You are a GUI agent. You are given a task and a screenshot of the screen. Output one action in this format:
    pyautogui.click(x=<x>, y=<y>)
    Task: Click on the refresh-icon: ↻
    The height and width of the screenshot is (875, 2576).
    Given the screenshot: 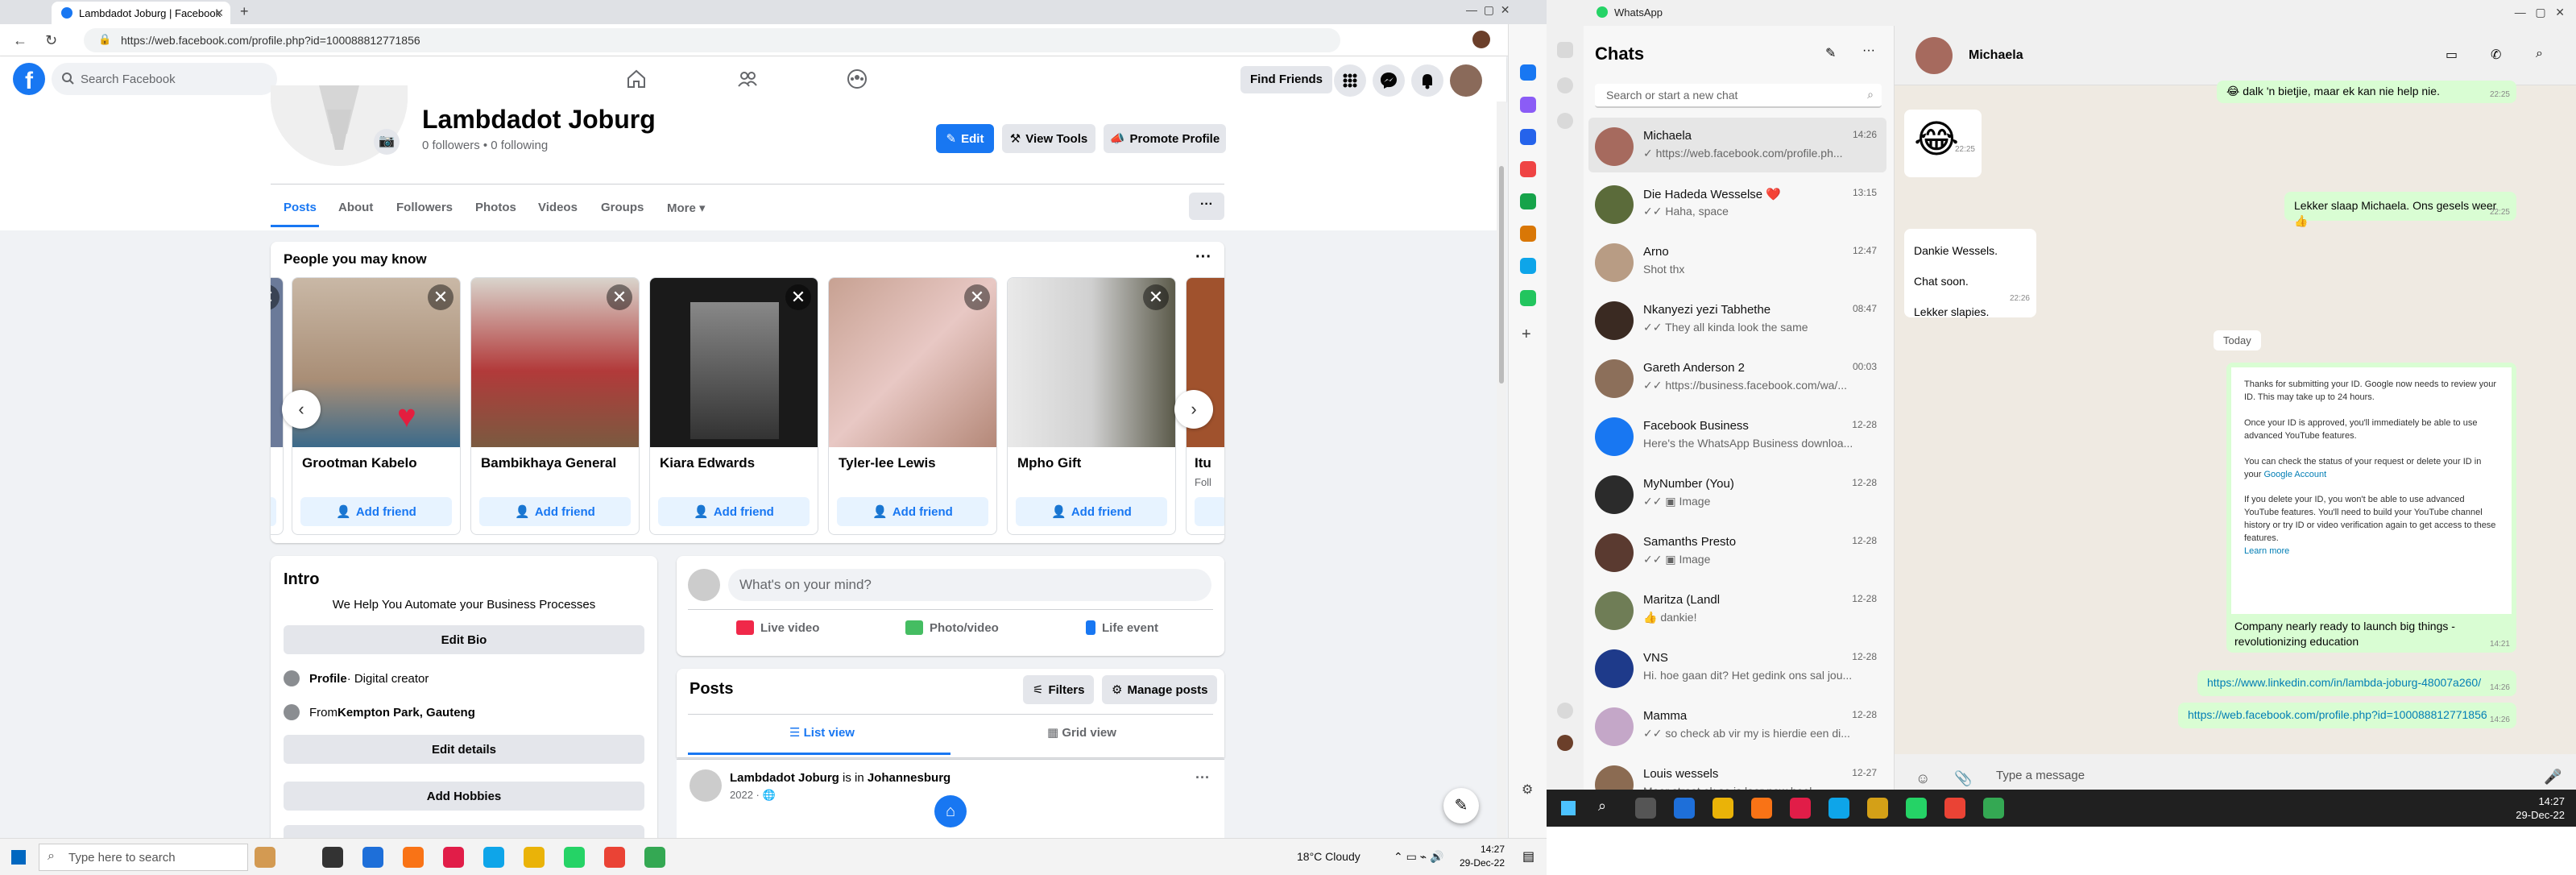 What is the action you would take?
    pyautogui.click(x=51, y=40)
    